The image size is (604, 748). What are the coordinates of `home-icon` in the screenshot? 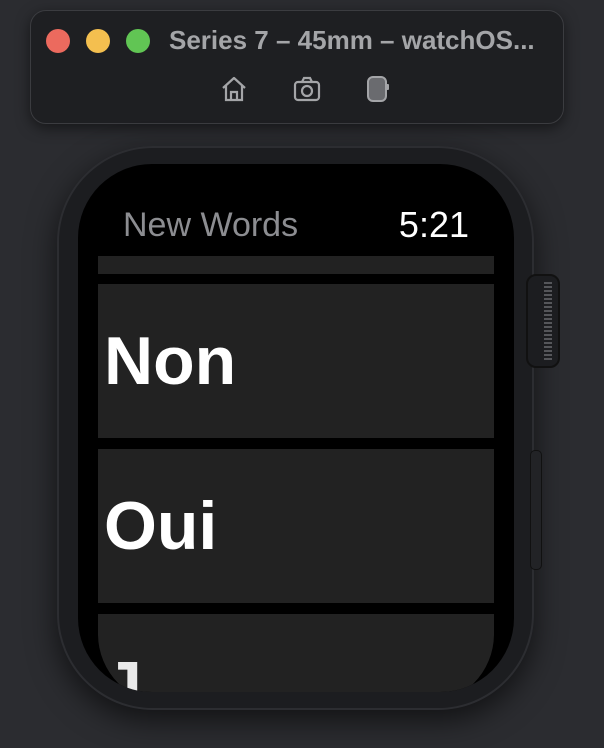 It's located at (234, 89).